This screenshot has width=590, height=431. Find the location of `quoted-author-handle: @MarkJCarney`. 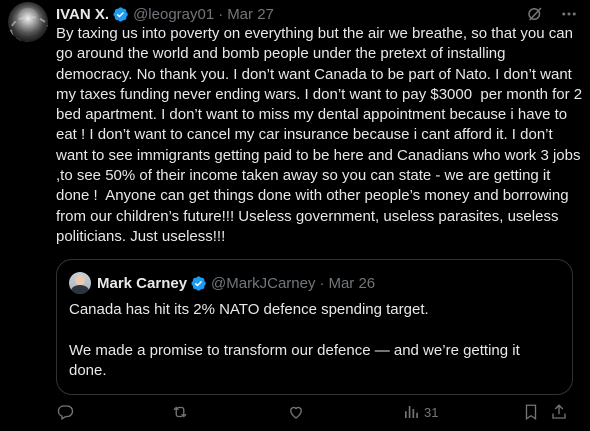

quoted-author-handle: @MarkJCarney is located at coordinates (263, 283).